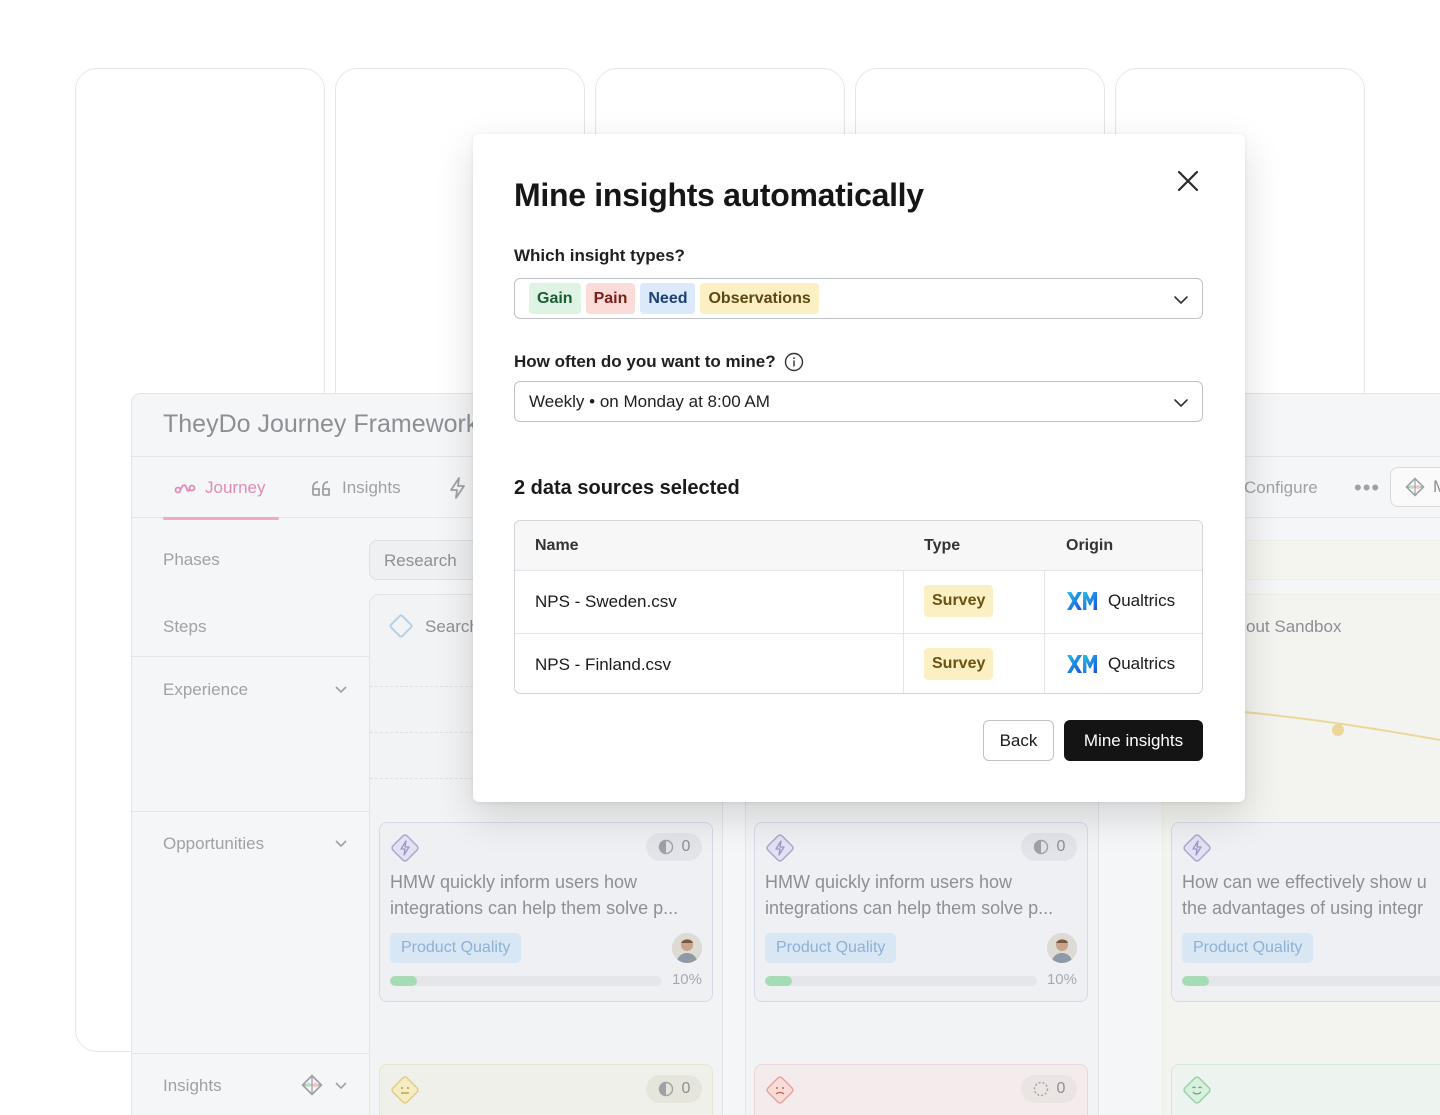 Image resolution: width=1440 pixels, height=1115 pixels. Describe the element at coordinates (858, 602) in the screenshot. I see `table-row: NPS - Sweden.csv Survey Qualtrics` at that location.